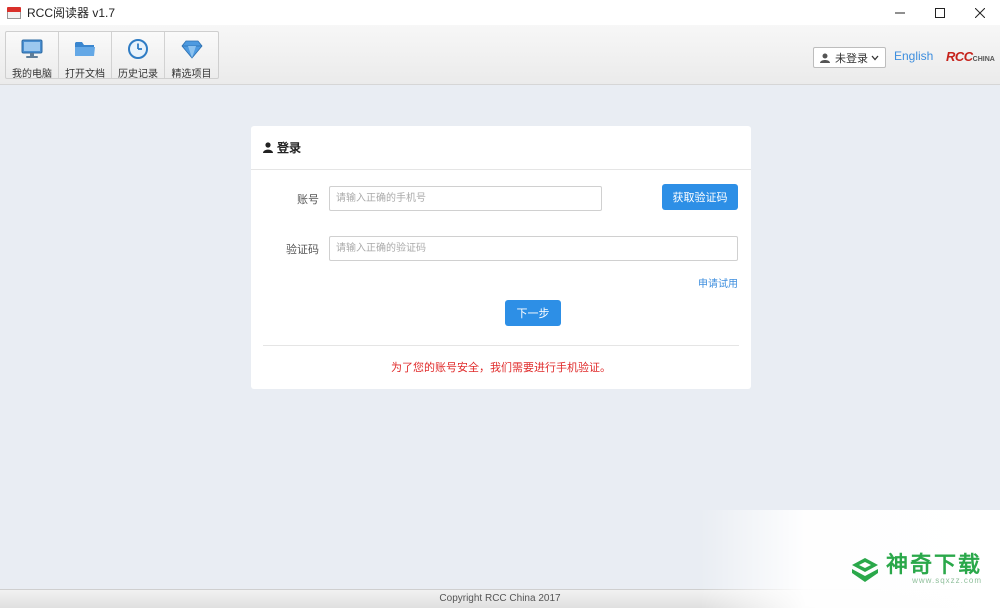  Describe the element at coordinates (850, 559) in the screenshot. I see `watermark: 神奇下载 www.sqxzz.com` at that location.